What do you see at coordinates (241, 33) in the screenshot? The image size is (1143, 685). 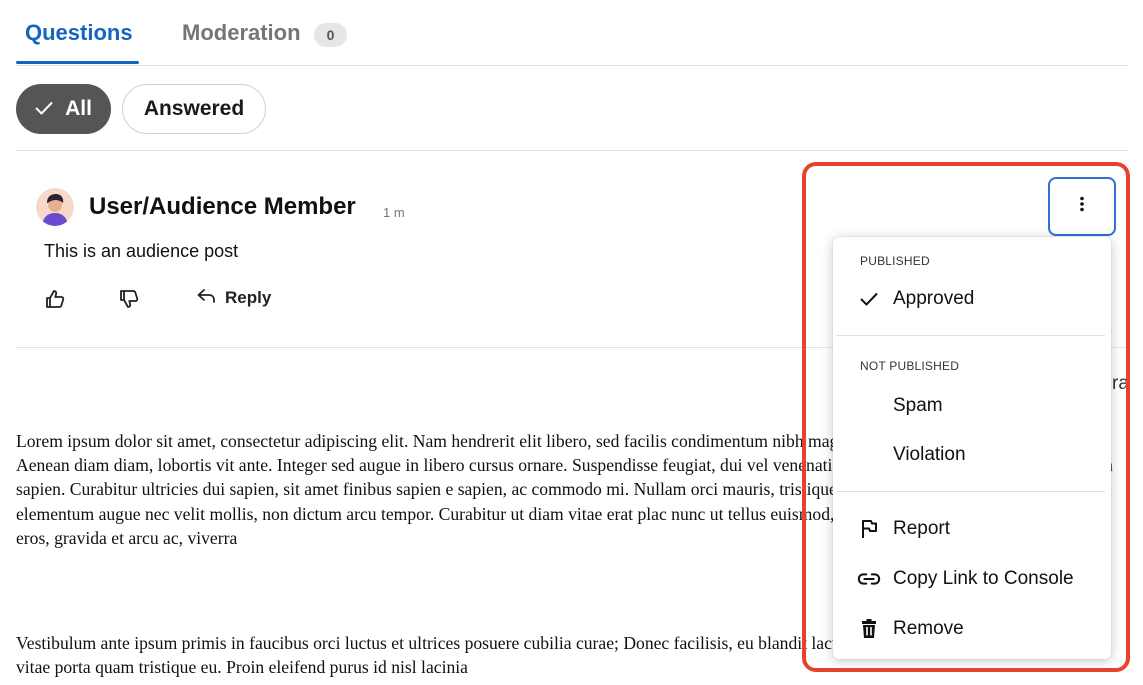 I see `tab-moderation: Moderation` at bounding box center [241, 33].